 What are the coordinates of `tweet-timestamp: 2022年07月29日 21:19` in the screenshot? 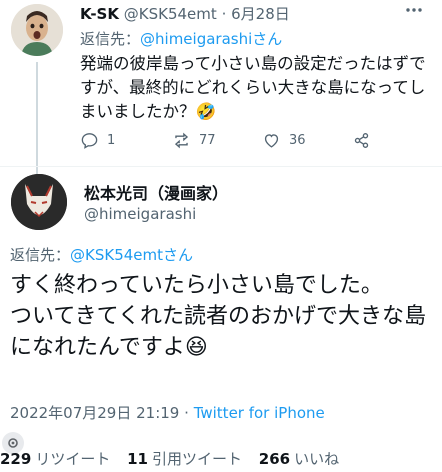 It's located at (94, 413).